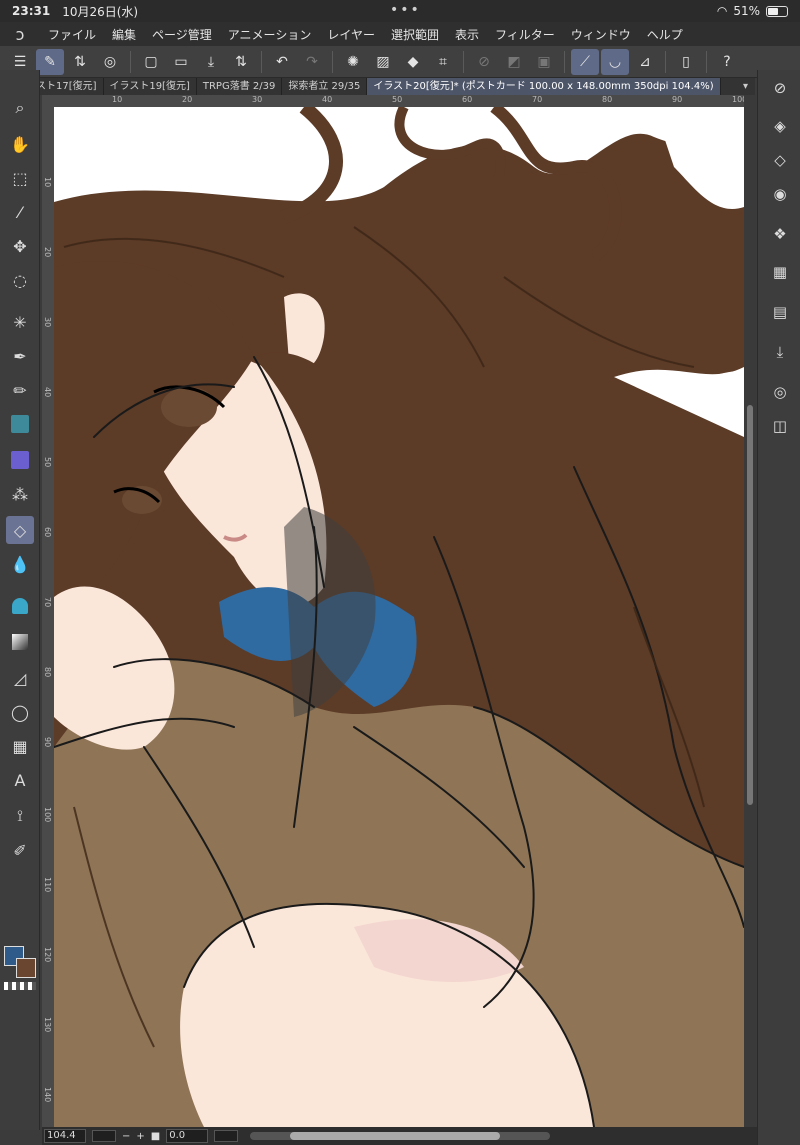  I want to click on ruler-tick: 10, so click(117, 99).